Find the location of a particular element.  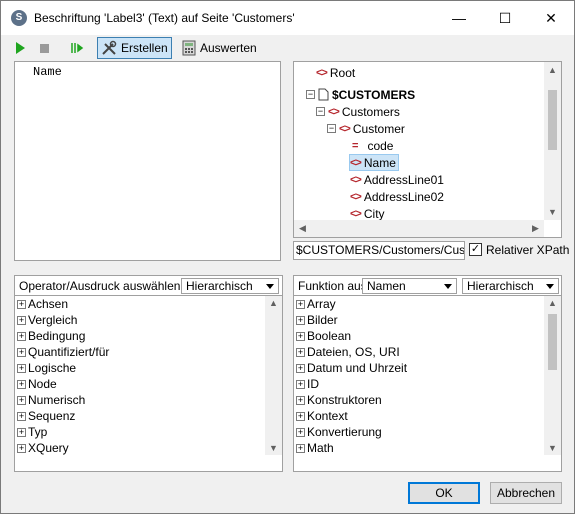

operators-scrollbar: ▲ ▼ is located at coordinates (273, 375).